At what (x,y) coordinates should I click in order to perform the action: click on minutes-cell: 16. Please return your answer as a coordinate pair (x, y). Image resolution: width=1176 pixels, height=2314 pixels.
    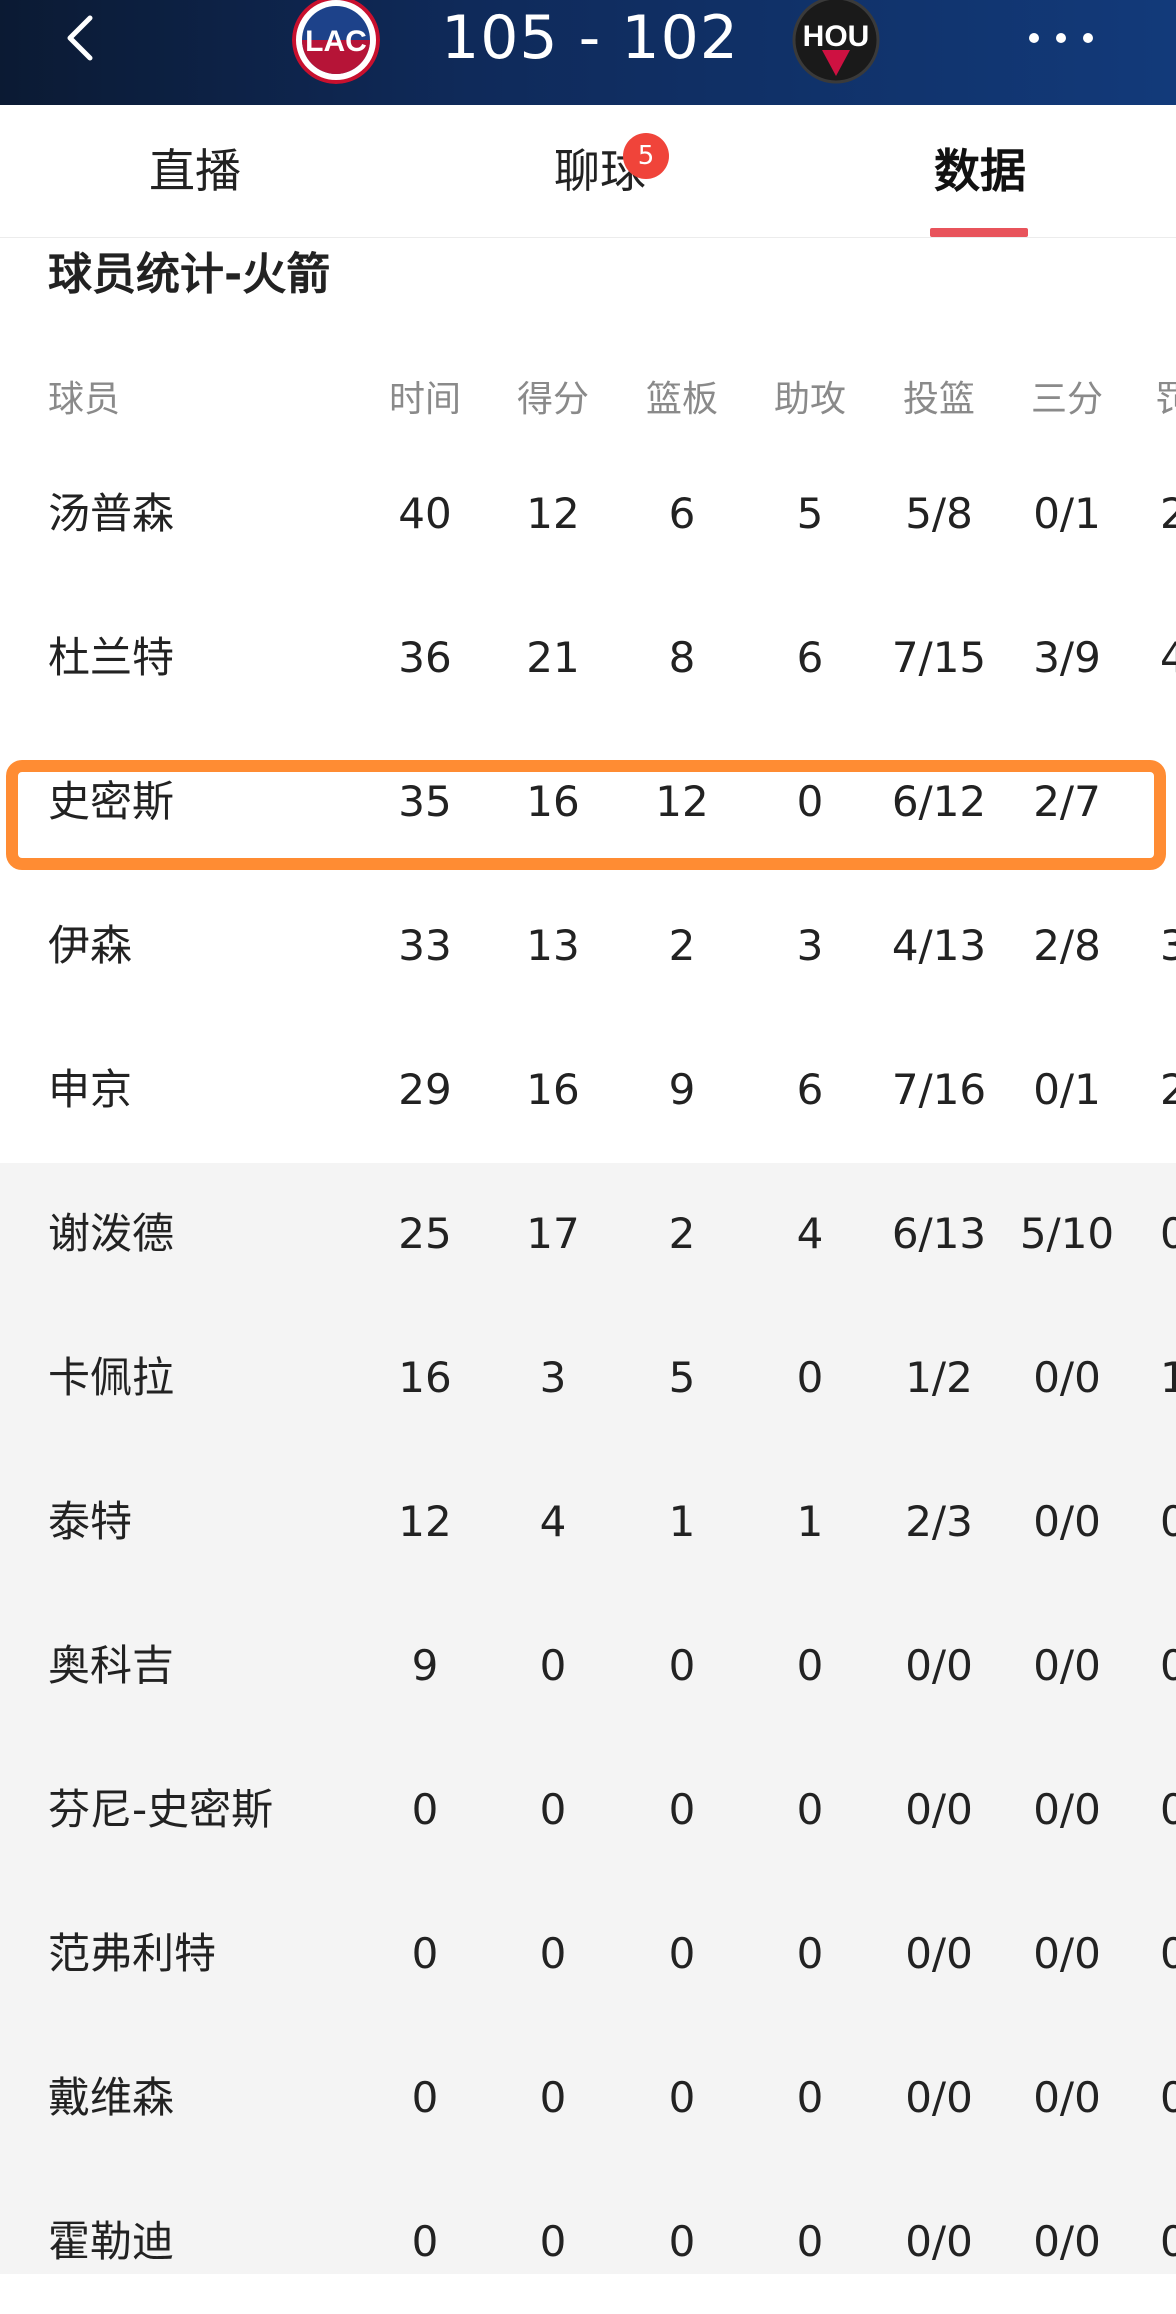
    Looking at the image, I should click on (425, 1377).